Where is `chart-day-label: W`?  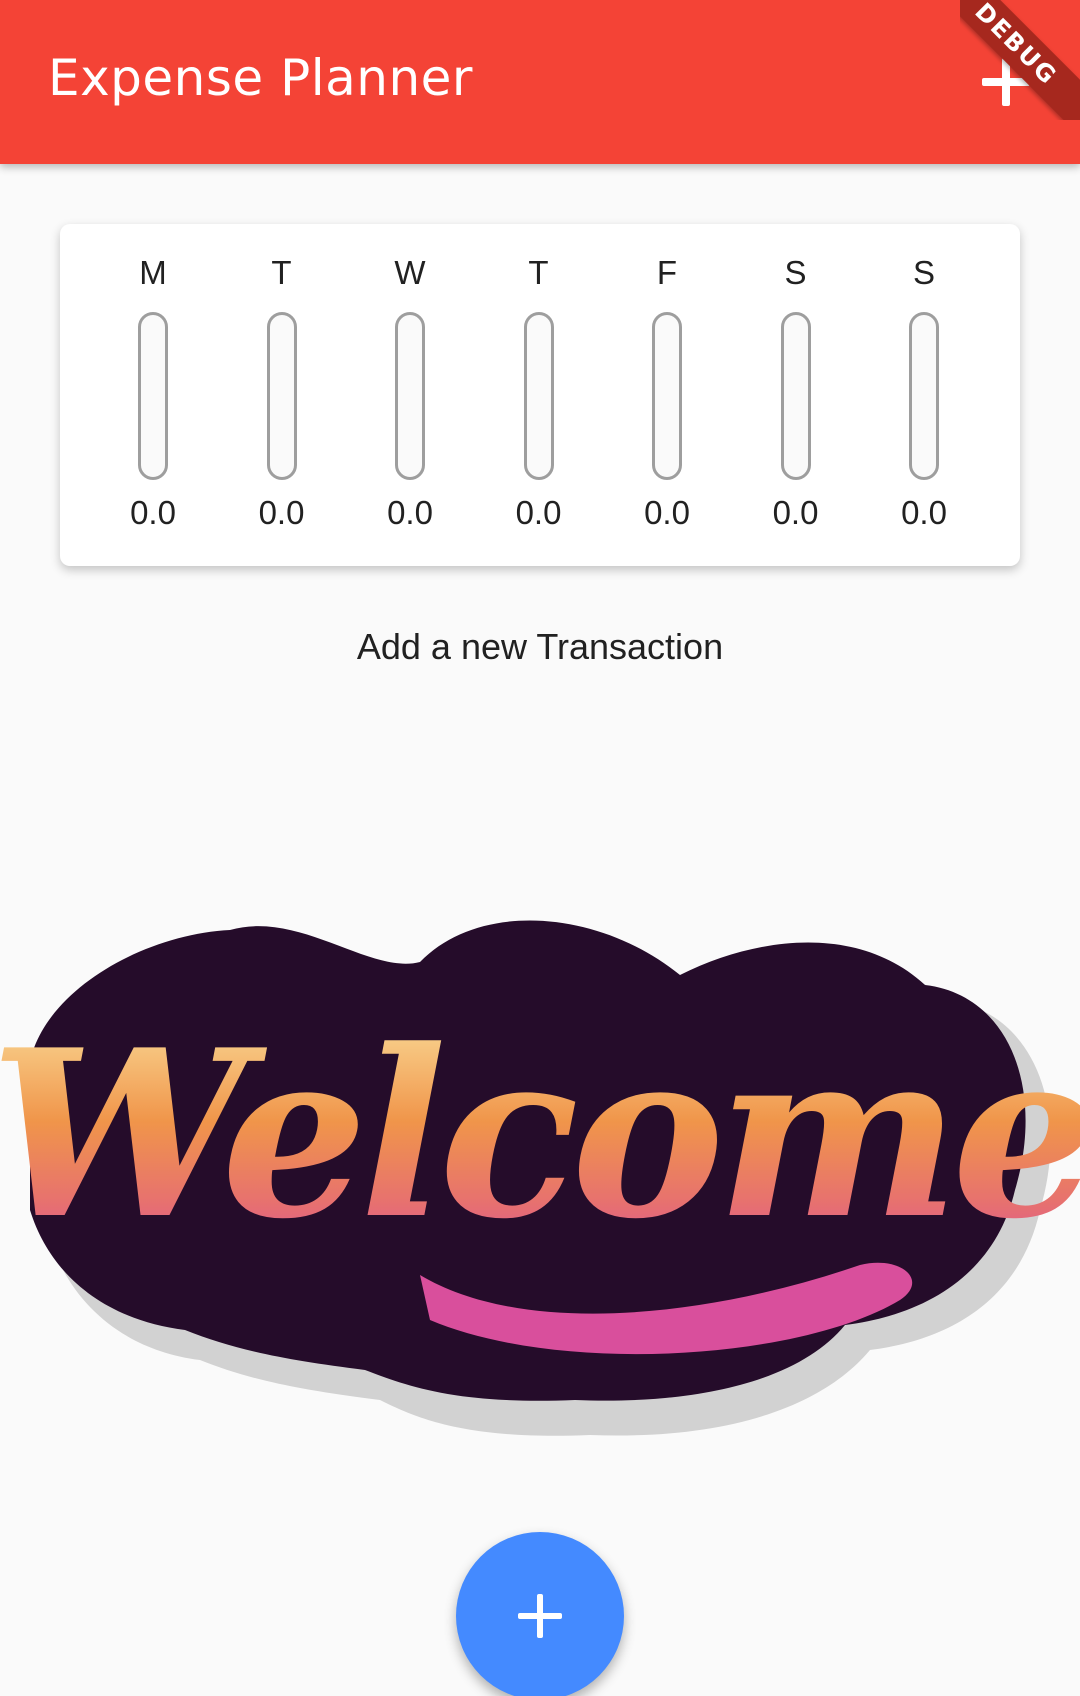 chart-day-label: W is located at coordinates (410, 272).